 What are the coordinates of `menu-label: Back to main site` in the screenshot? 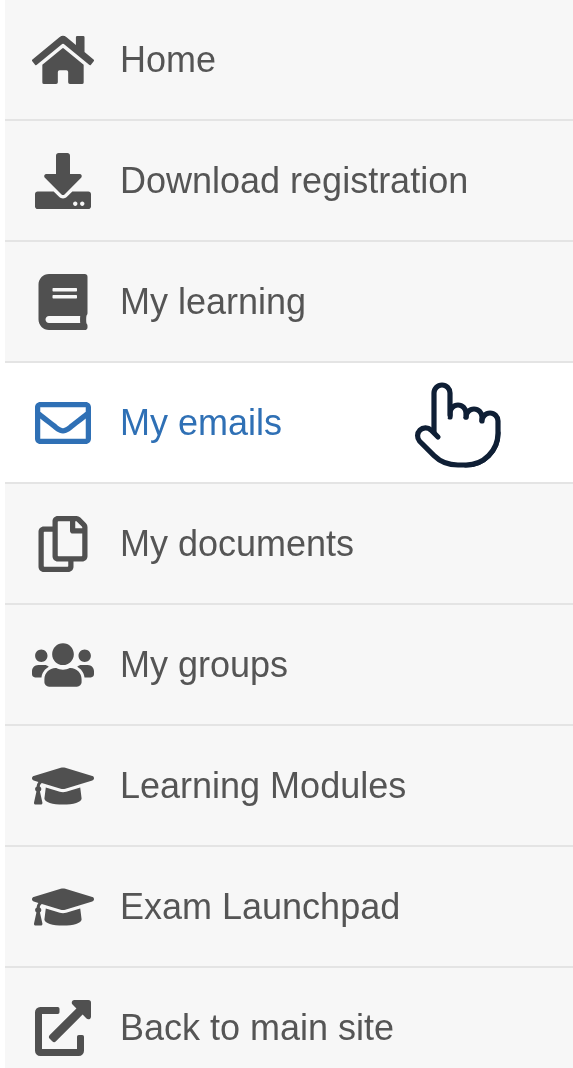 It's located at (257, 1027).